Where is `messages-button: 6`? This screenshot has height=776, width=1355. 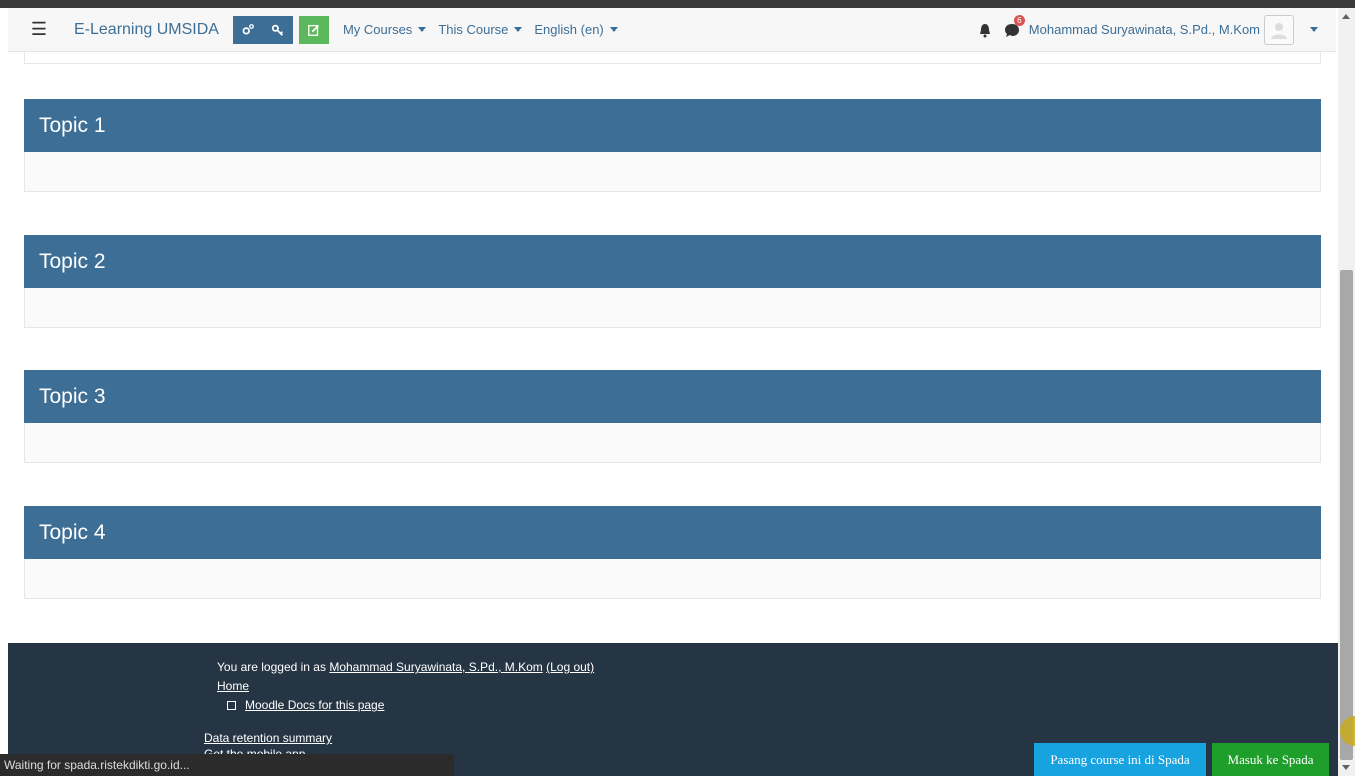 messages-button: 6 is located at coordinates (1014, 26).